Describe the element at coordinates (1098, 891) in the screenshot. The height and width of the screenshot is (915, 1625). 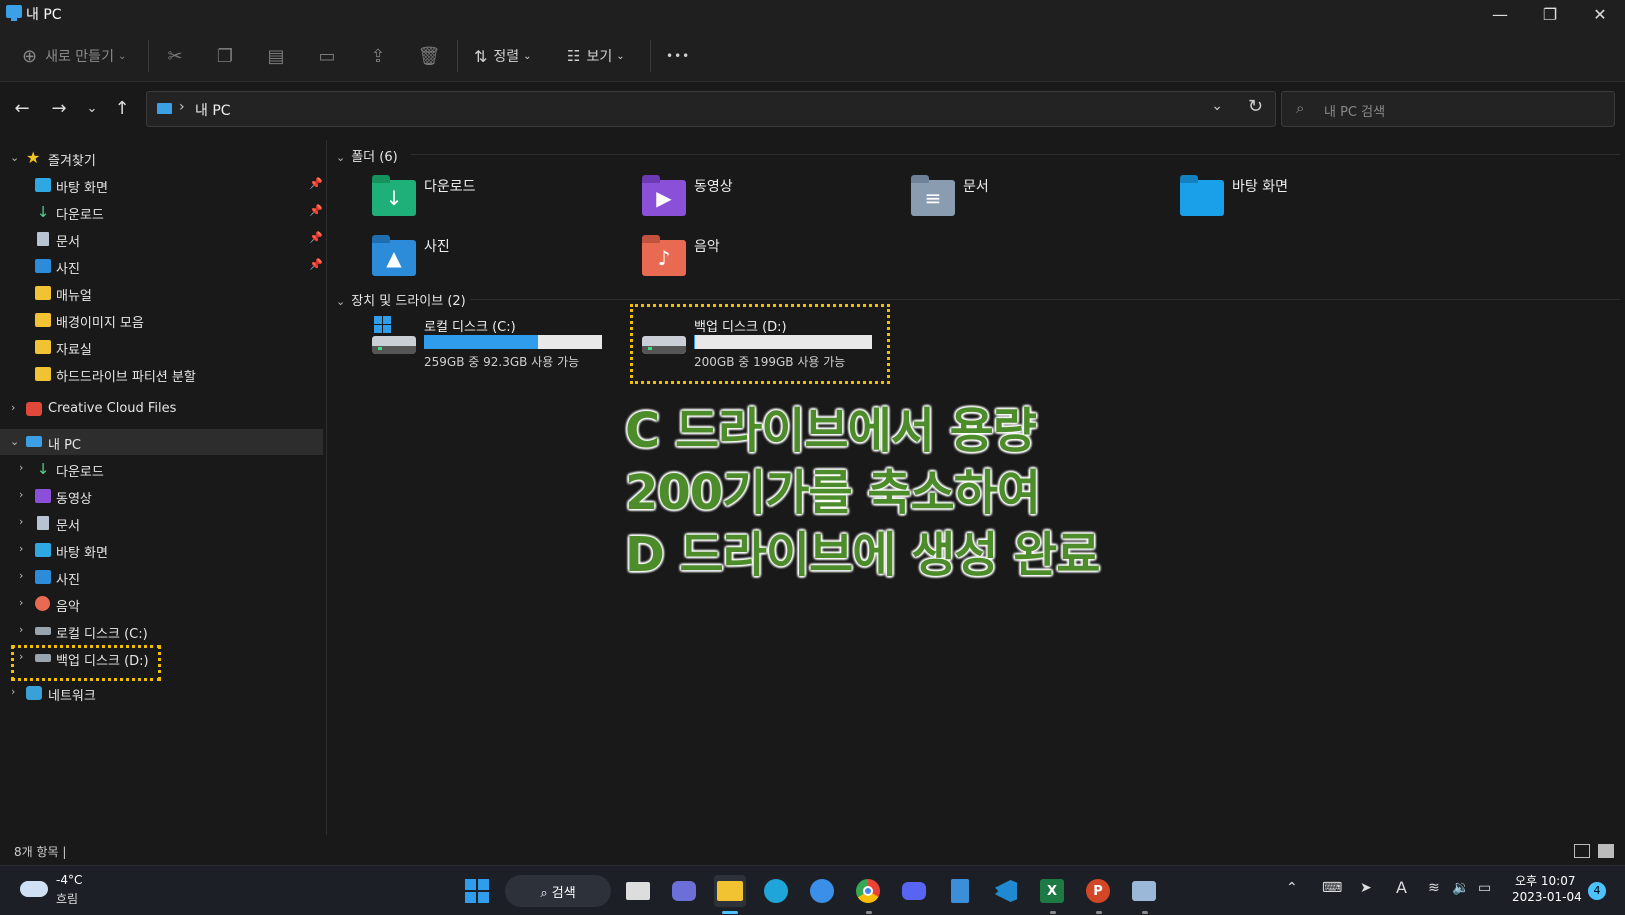
I see `powerpoint-icon: P` at that location.